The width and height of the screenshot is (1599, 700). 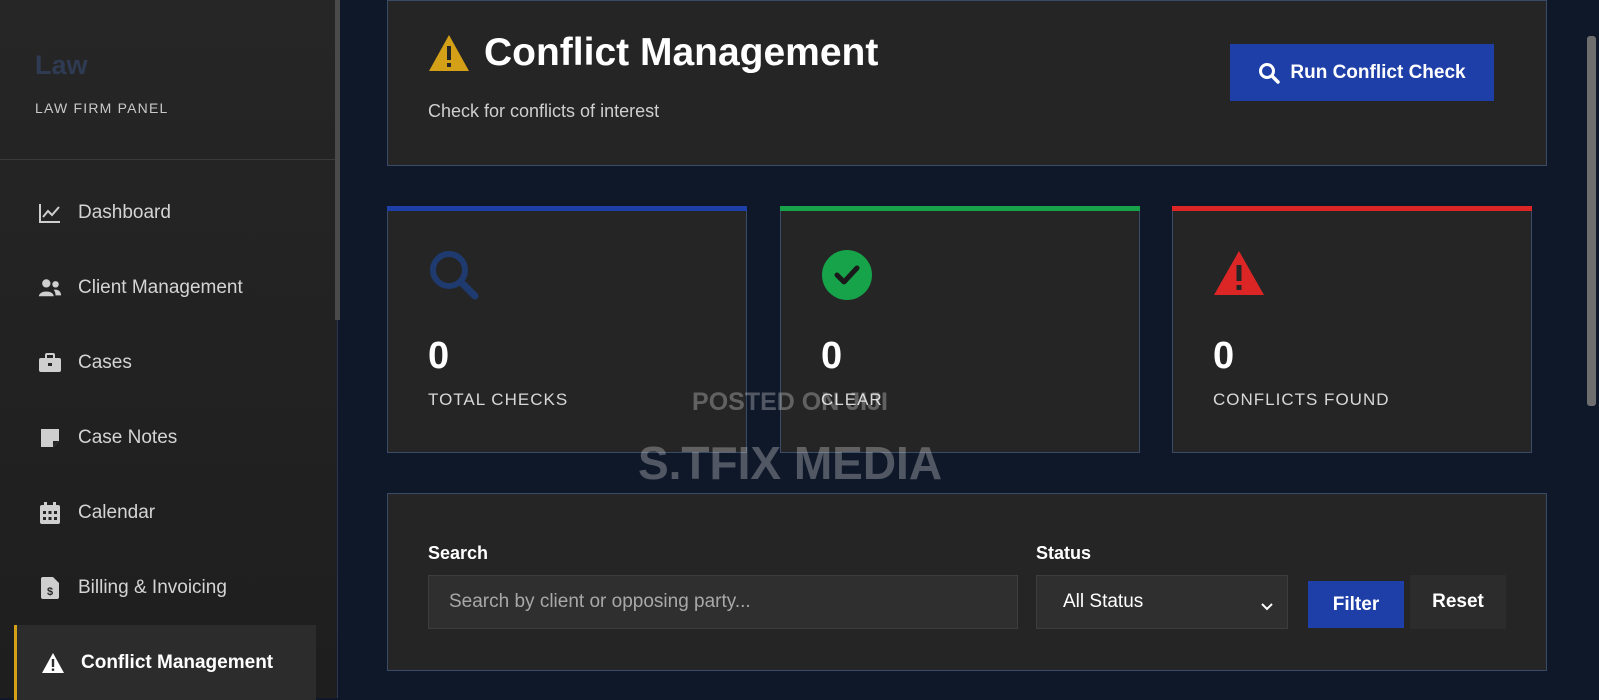 I want to click on stat-card-conflicts-found: 0 CONFLICTS FOUND, so click(x=1352, y=329).